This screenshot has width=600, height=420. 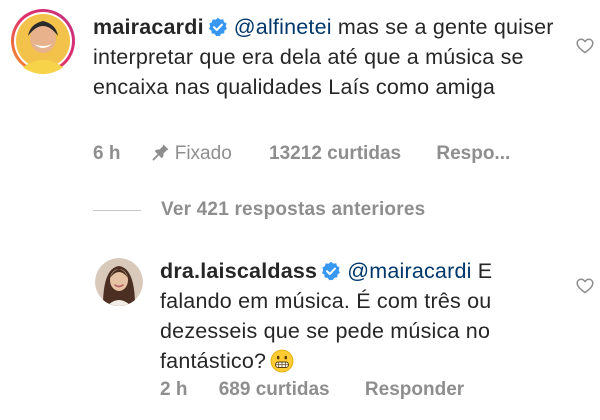 What do you see at coordinates (203, 153) in the screenshot?
I see `pinned-label: Fixado` at bounding box center [203, 153].